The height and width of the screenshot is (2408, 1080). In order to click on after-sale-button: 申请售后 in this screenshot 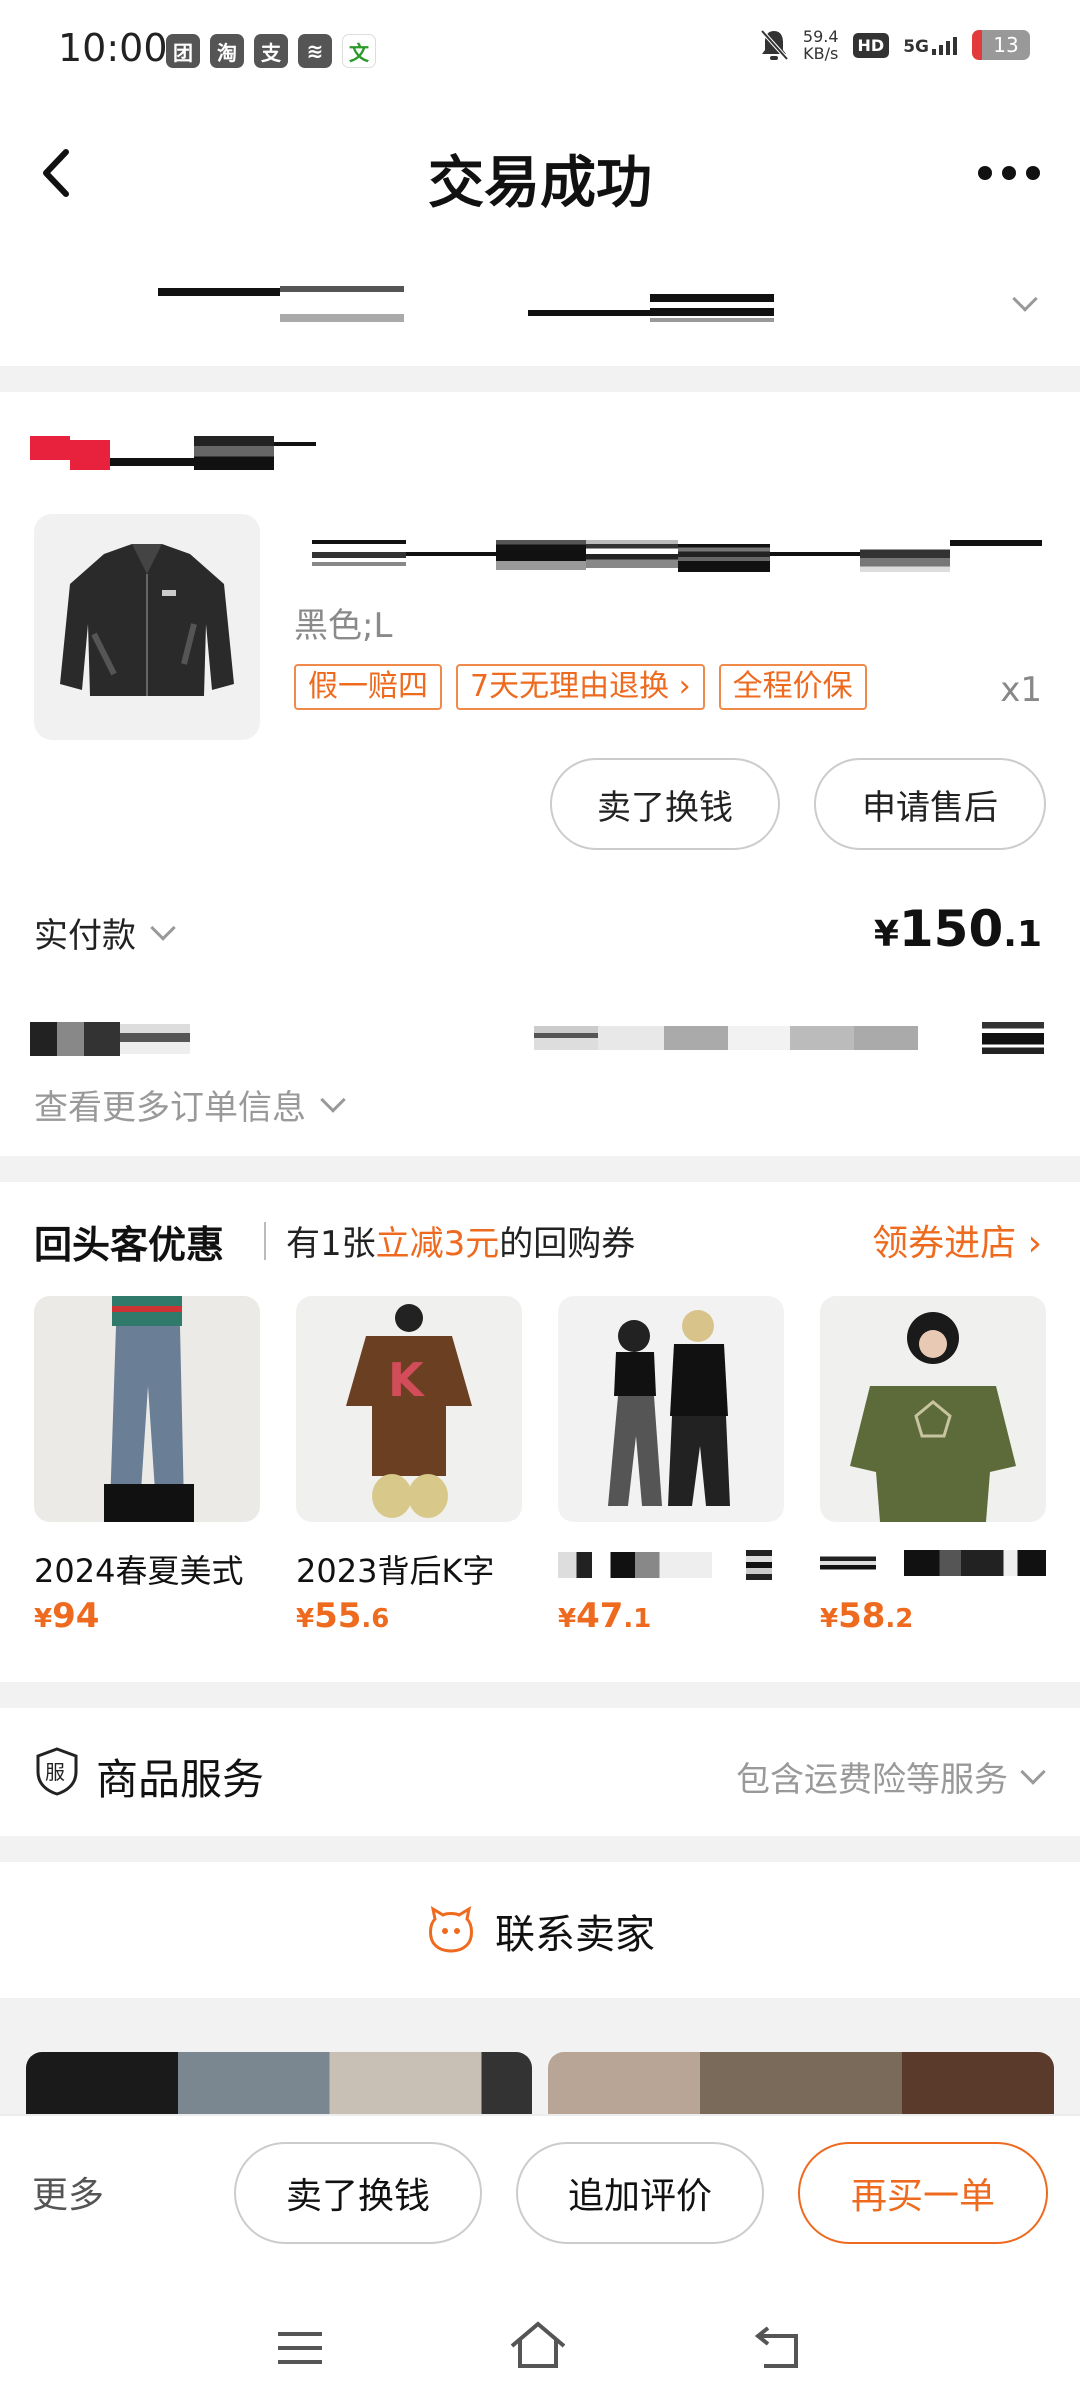, I will do `click(930, 804)`.